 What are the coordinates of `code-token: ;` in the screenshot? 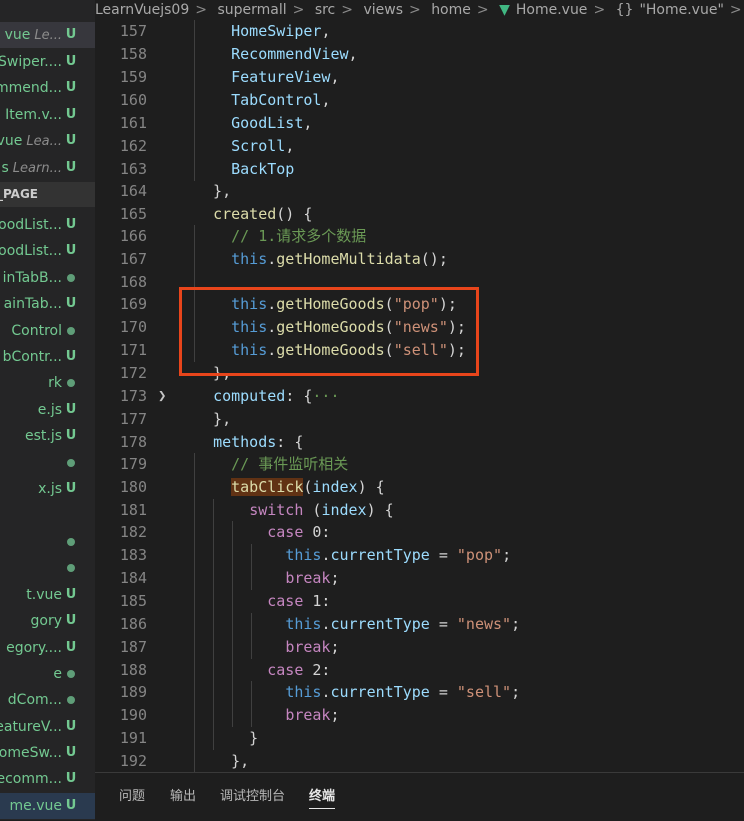 It's located at (507, 555).